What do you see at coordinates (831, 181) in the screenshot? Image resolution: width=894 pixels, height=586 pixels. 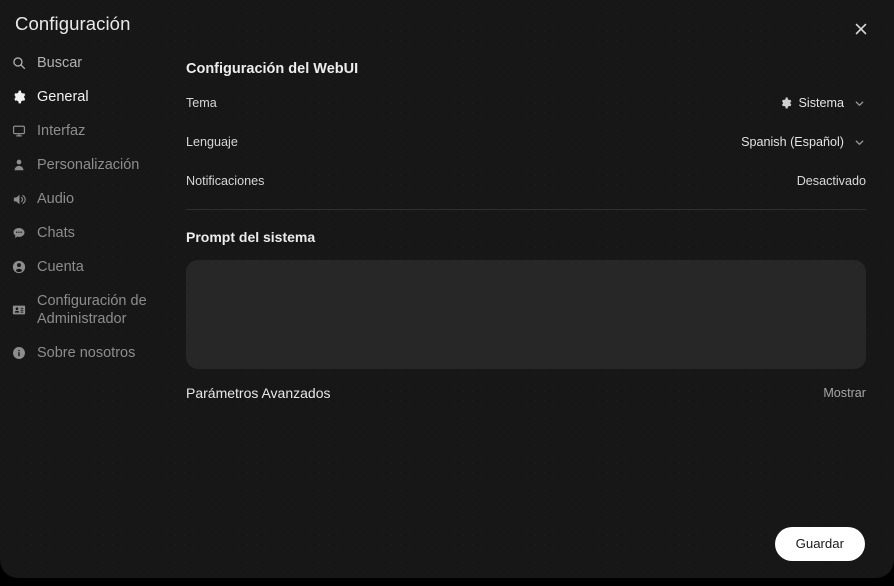 I see `notifications-toggle: Desactivado` at bounding box center [831, 181].